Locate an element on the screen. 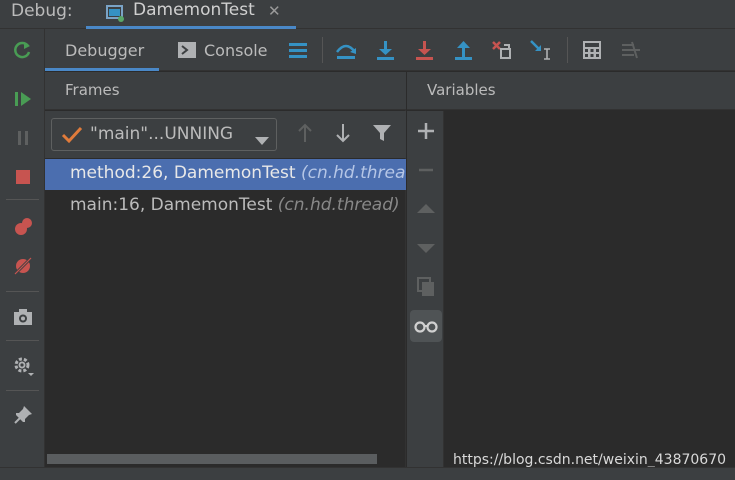  frame-row: main:16, DamemonTest (cn.hd.thread) is located at coordinates (225, 206).